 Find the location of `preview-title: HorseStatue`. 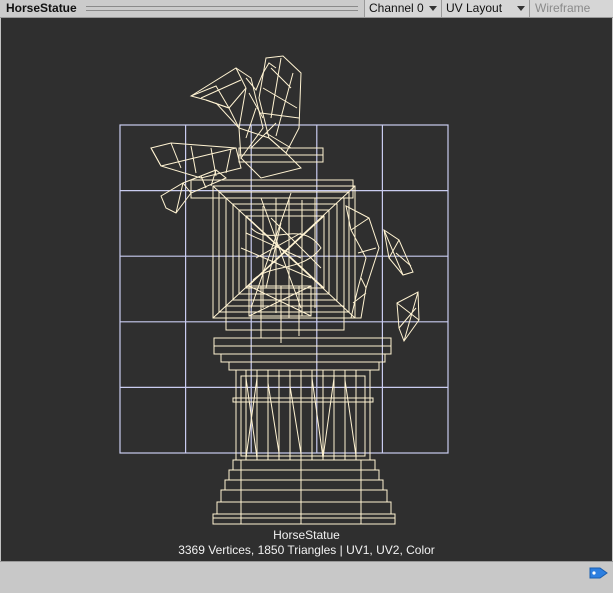

preview-title: HorseStatue is located at coordinates (41, 8).